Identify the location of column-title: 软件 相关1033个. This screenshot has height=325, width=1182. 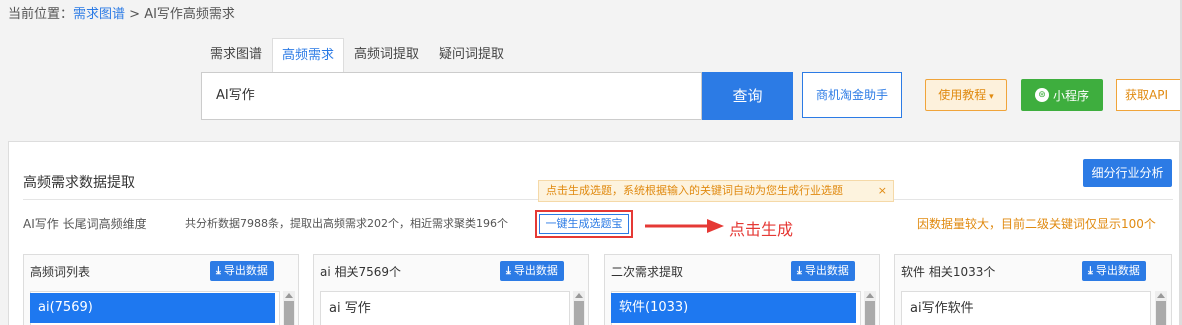
(948, 272).